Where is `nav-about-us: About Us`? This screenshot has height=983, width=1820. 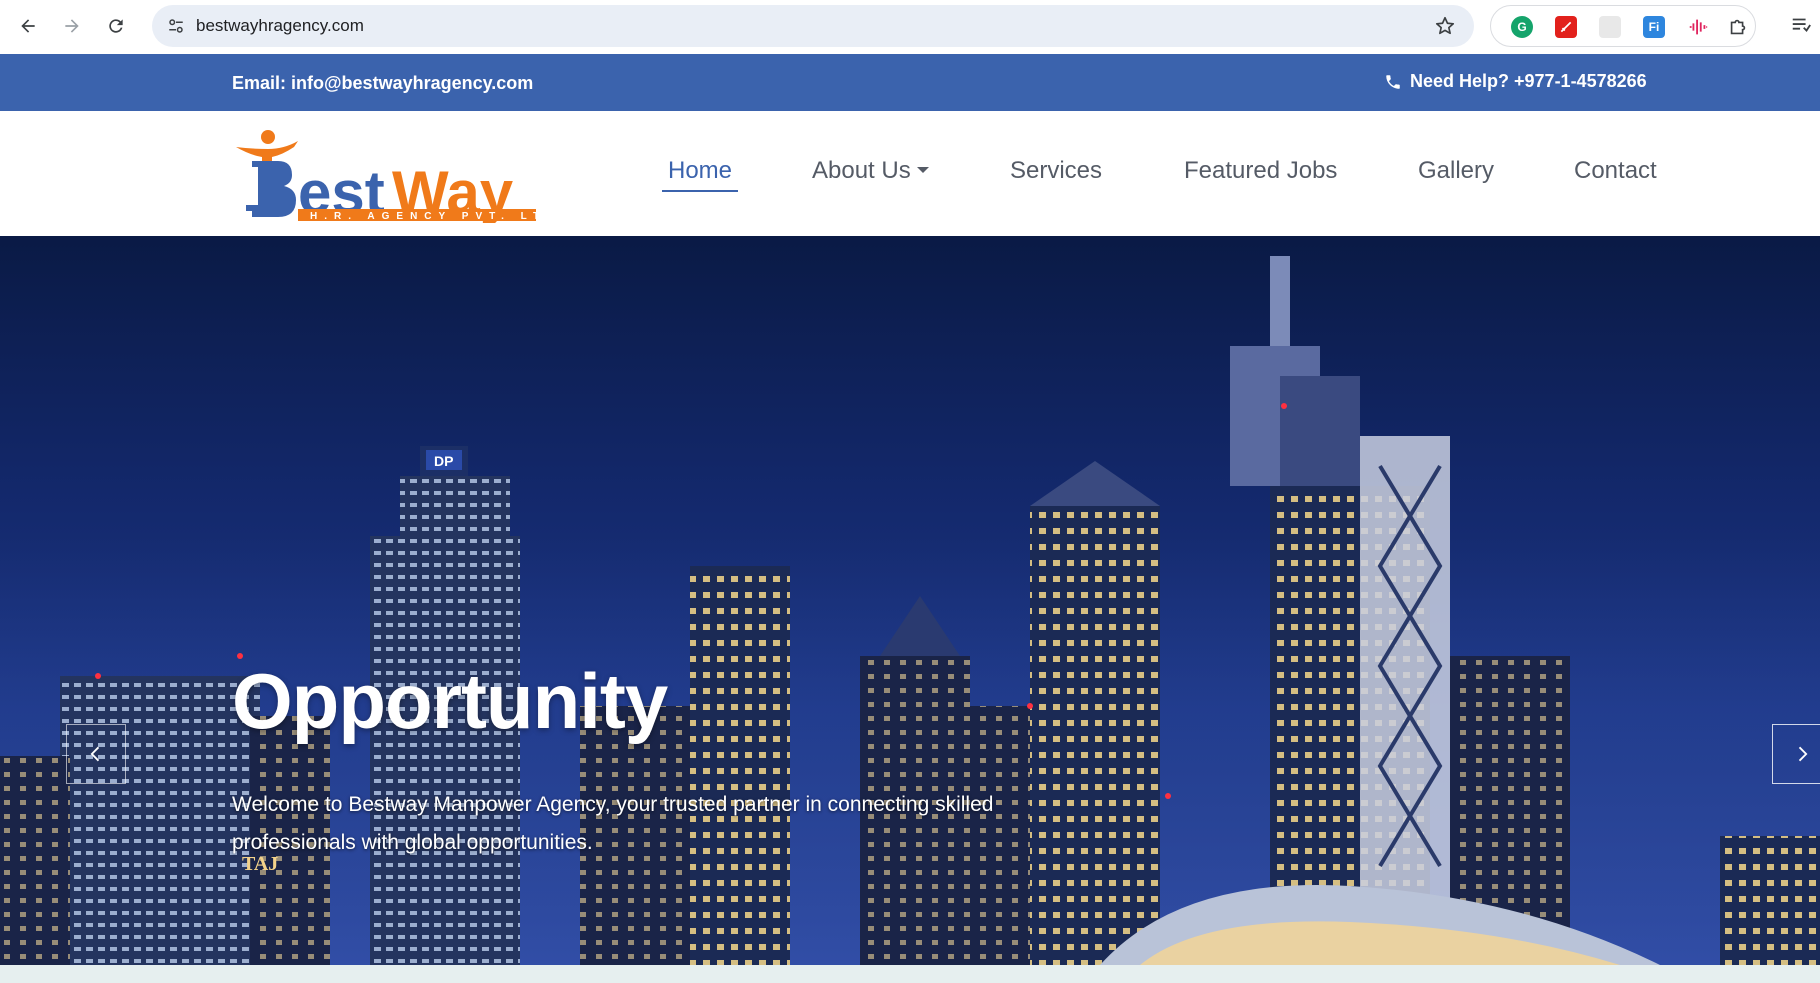
nav-about-us: About Us is located at coordinates (870, 171).